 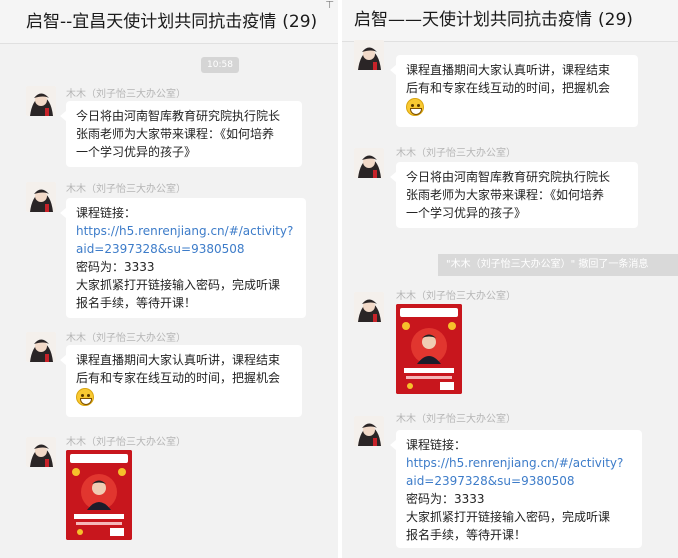 What do you see at coordinates (558, 265) in the screenshot?
I see `recall-notice: "木木（刘子怡三大办公室）" 撤回了一条消息` at bounding box center [558, 265].